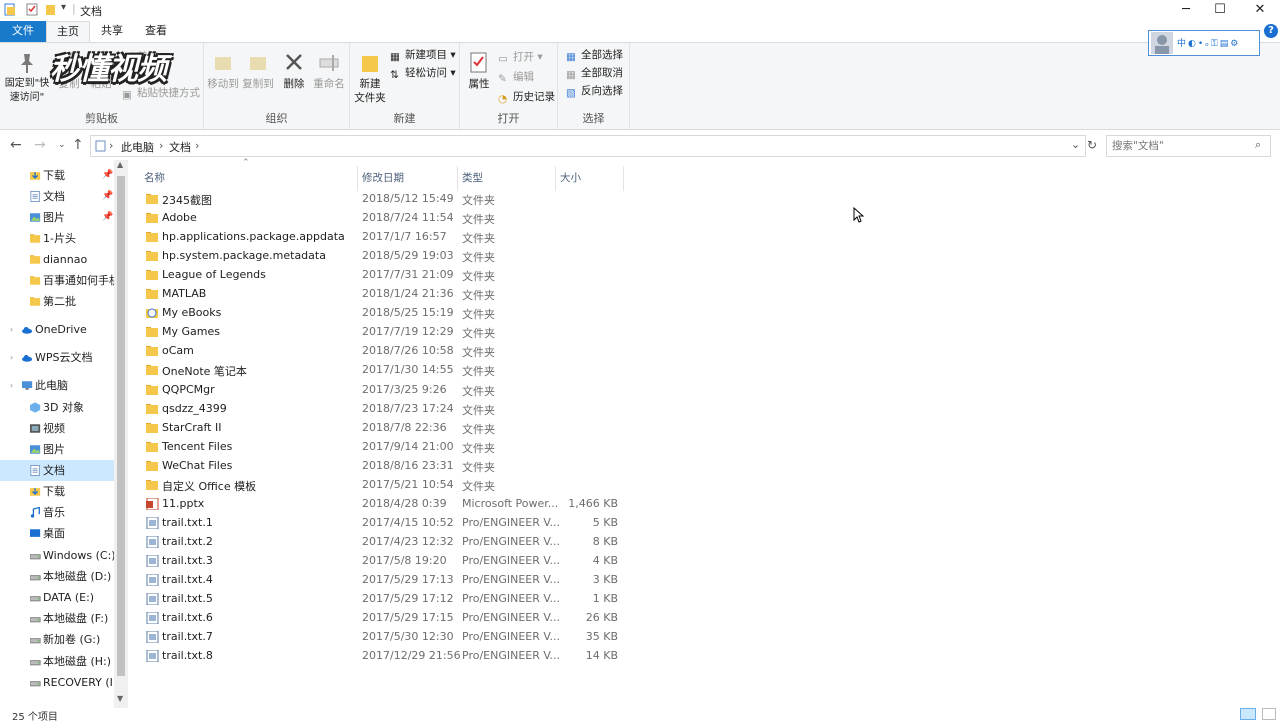 The height and width of the screenshot is (723, 1280). Describe the element at coordinates (590, 178) in the screenshot. I see `column-header-size: 大小` at that location.